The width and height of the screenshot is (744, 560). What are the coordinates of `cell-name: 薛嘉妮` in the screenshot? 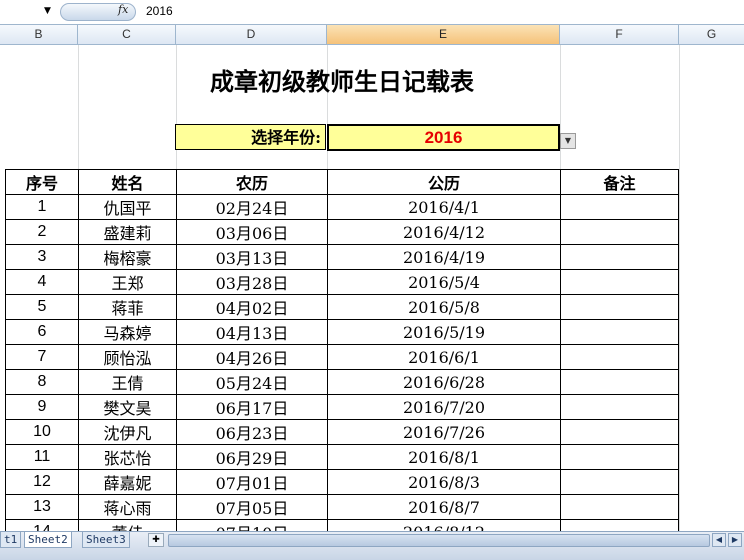 It's located at (127, 482).